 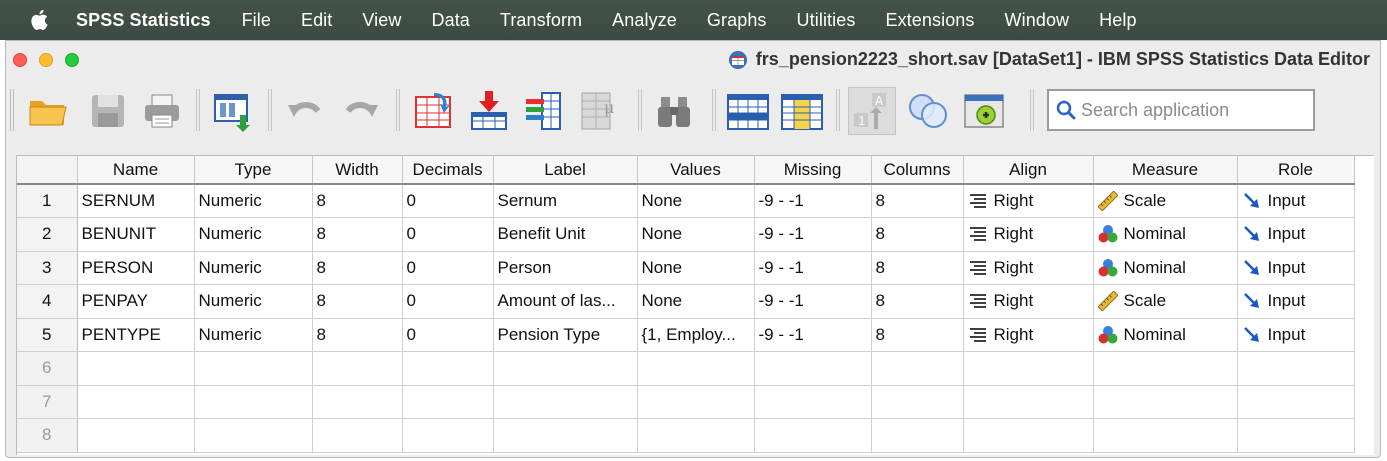 I want to click on search-application-box, so click(x=1181, y=110).